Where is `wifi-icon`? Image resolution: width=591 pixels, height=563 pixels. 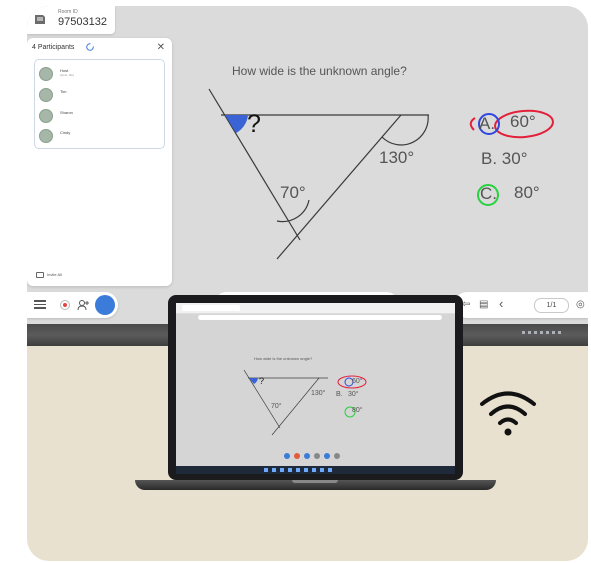
wifi-icon is located at coordinates (508, 413).